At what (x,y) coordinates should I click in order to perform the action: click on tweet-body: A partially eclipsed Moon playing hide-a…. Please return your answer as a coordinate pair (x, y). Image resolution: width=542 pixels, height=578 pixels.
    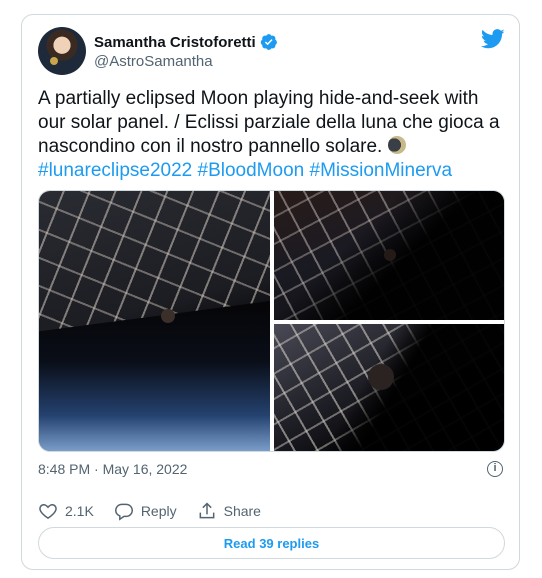
    Looking at the image, I should click on (269, 122).